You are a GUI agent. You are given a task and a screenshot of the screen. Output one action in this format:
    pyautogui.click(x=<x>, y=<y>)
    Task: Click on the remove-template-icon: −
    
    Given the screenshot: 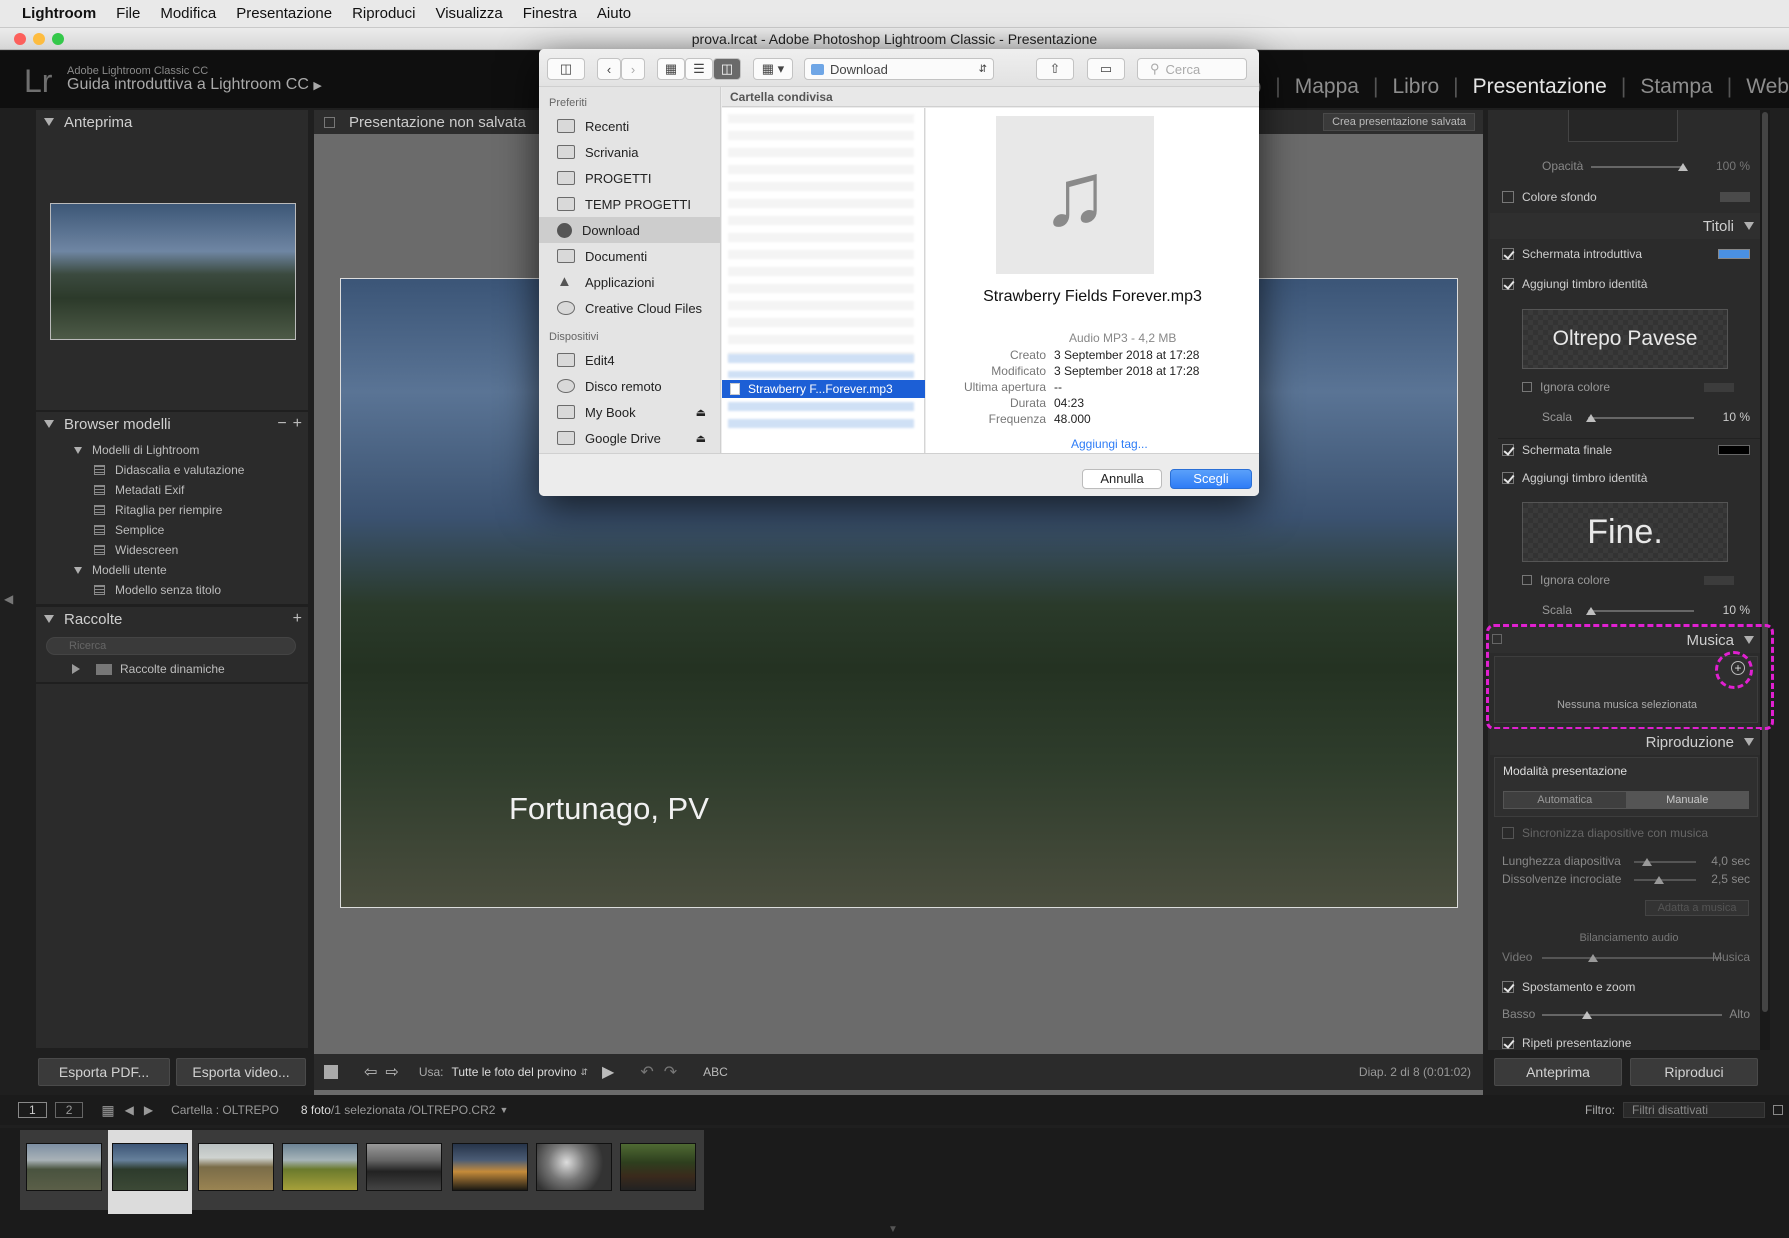 What is the action you would take?
    pyautogui.click(x=281, y=424)
    